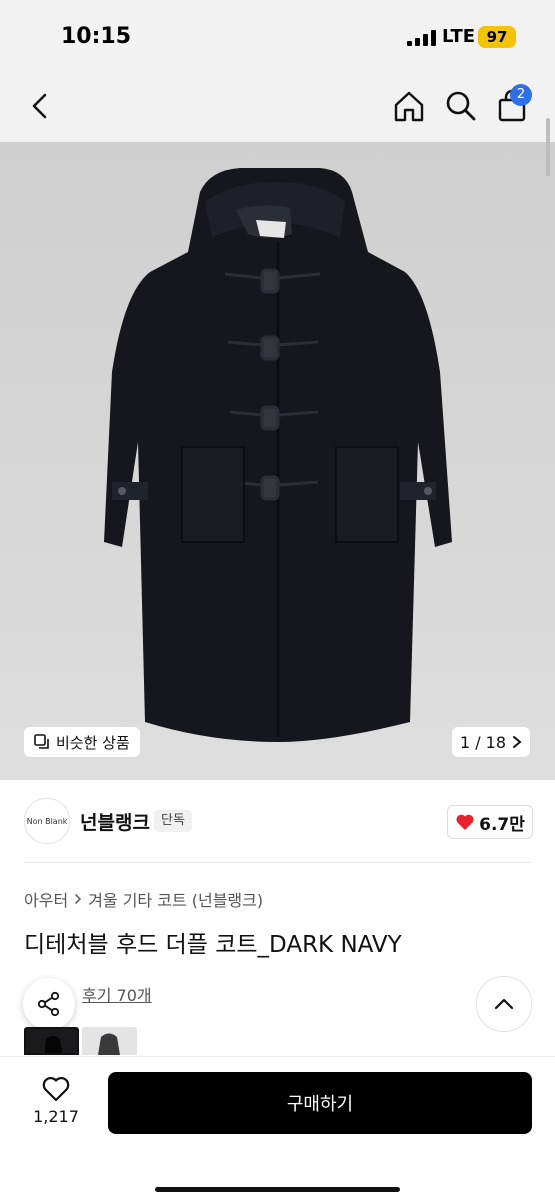  I want to click on divider, so click(277, 862).